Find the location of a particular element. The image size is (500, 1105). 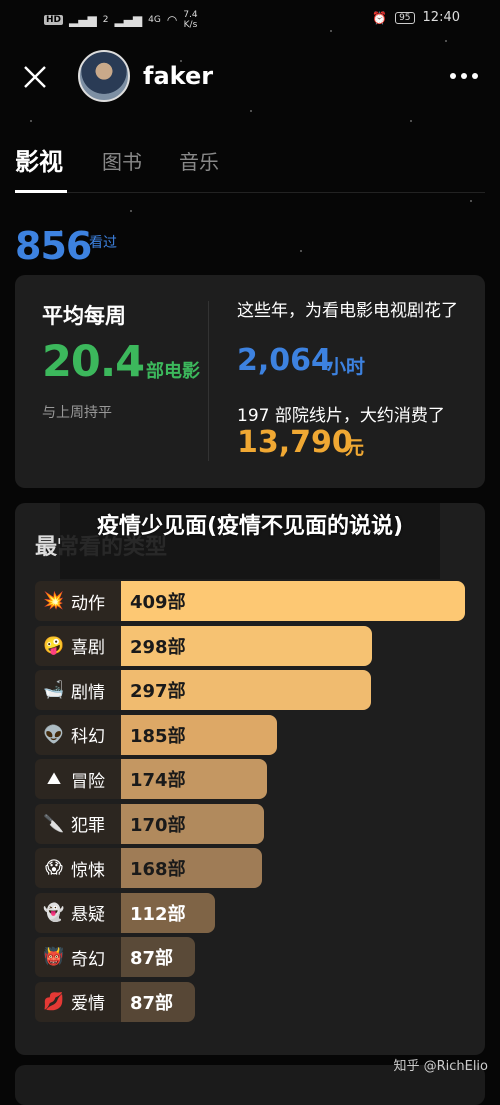

genre-name: 喜剧 is located at coordinates (88, 648).